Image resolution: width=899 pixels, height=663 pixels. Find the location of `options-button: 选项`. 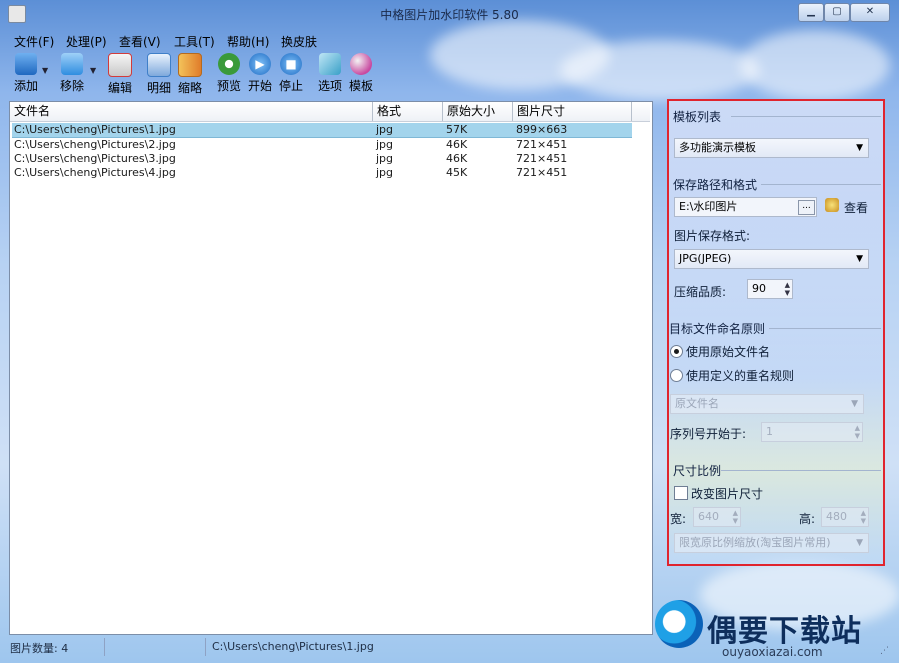

options-button: 选项 is located at coordinates (330, 73).